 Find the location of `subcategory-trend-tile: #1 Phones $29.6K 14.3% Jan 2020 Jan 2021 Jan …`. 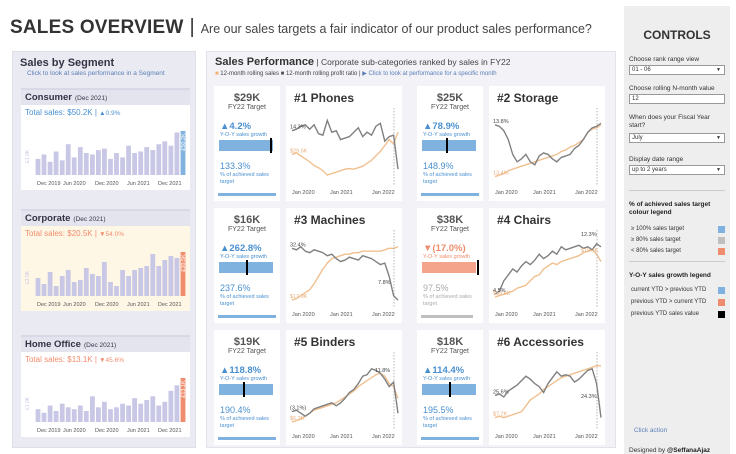

subcategory-trend-tile: #1 Phones $29.6K 14.3% Jan 2020 Jan 2021 Jan … is located at coordinates (344, 143).